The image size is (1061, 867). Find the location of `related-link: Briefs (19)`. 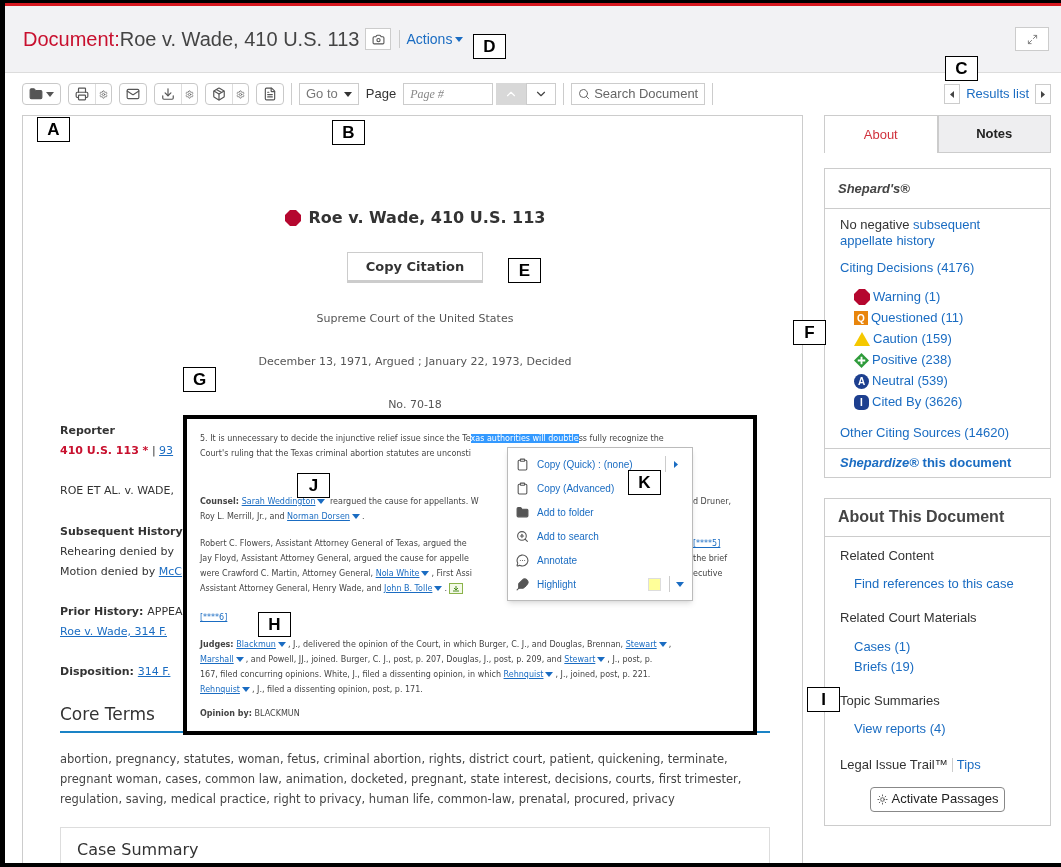

related-link: Briefs (19) is located at coordinates (877, 666).